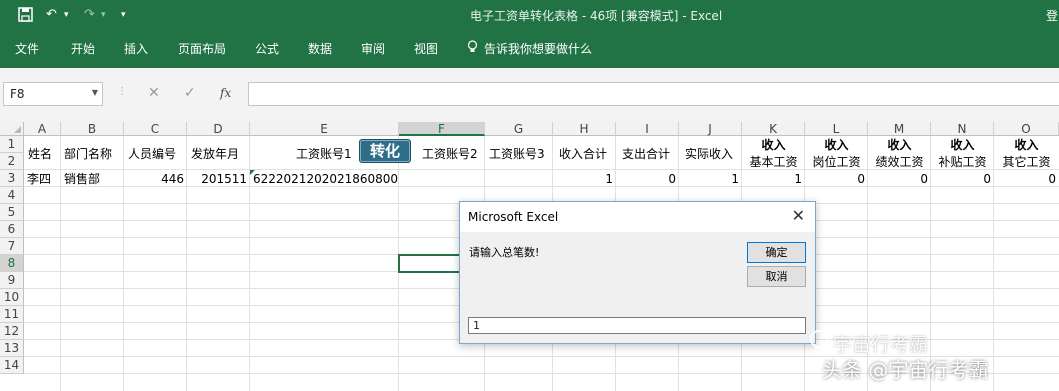  I want to click on undo-dropdown-icon: ▾, so click(66, 15).